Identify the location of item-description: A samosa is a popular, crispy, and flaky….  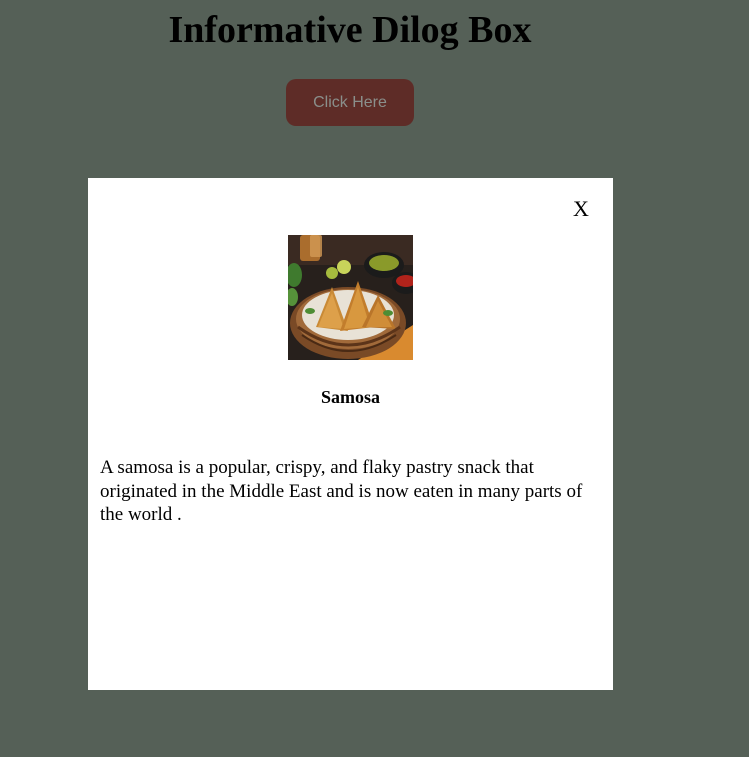
(341, 491).